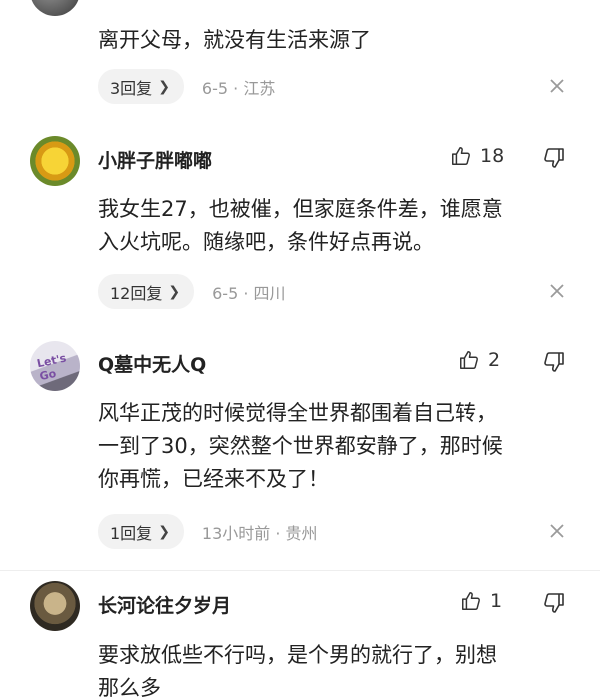 The width and height of the screenshot is (600, 697). I want to click on comment-date-location: 6-5 · 四川, so click(249, 293).